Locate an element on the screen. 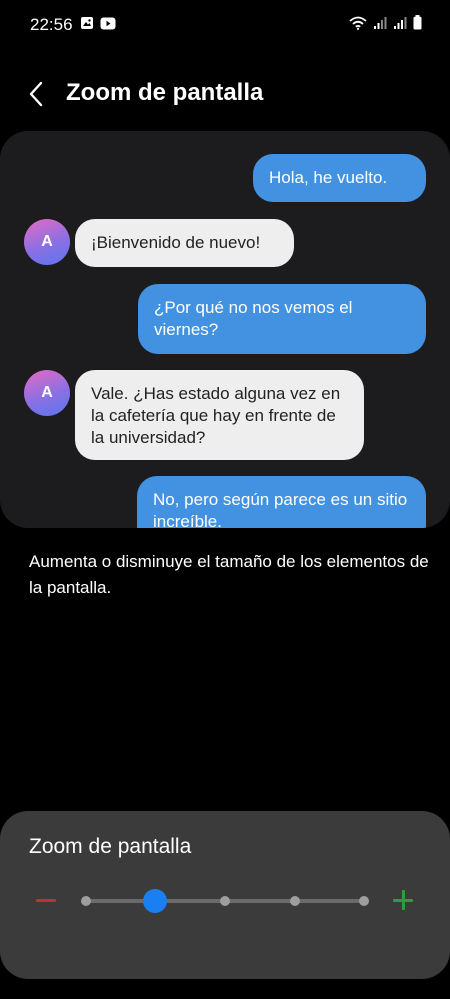 Image resolution: width=450 pixels, height=999 pixels. zoom-increase-button is located at coordinates (404, 900).